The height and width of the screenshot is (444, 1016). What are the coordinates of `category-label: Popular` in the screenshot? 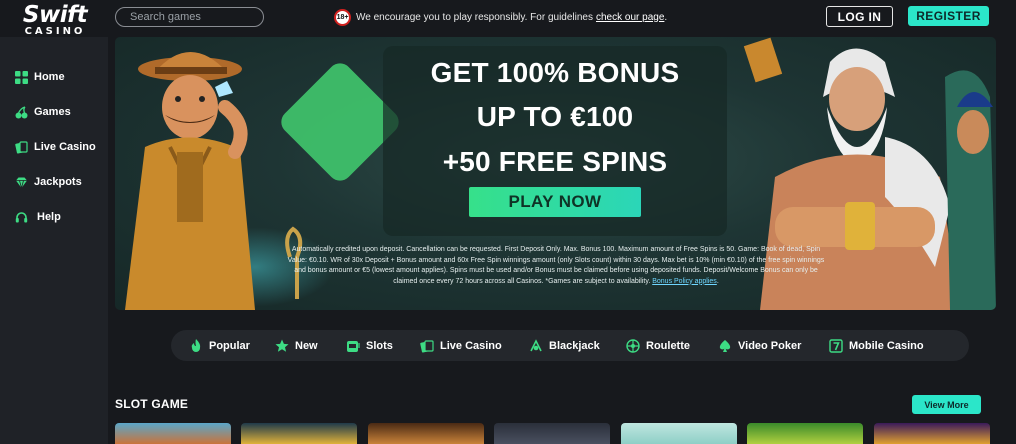 It's located at (229, 345).